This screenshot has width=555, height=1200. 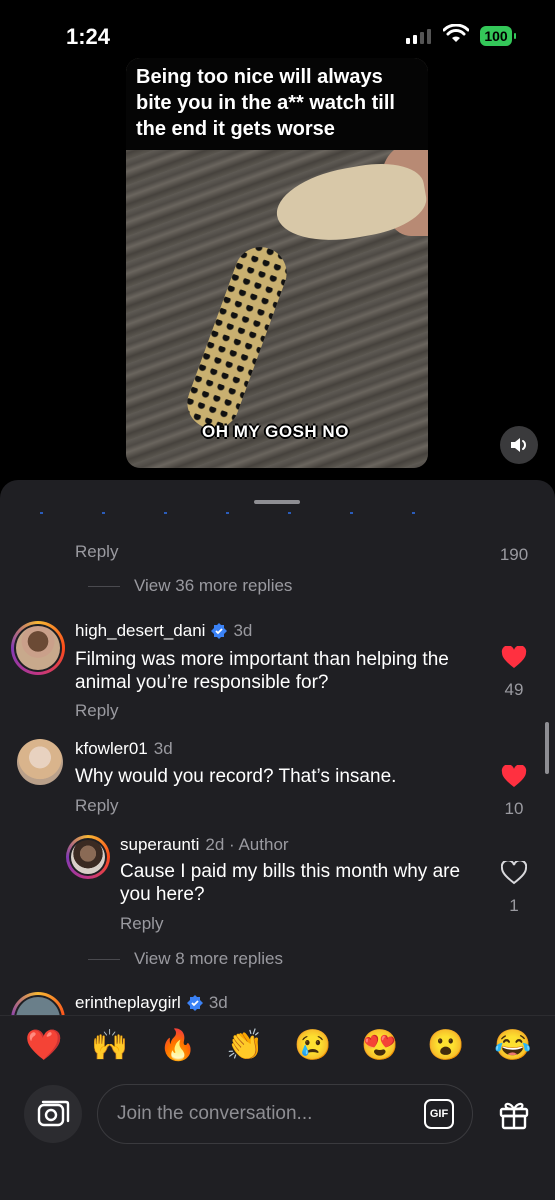 I want to click on comment-author: kfowler01 3d, so click(x=124, y=749).